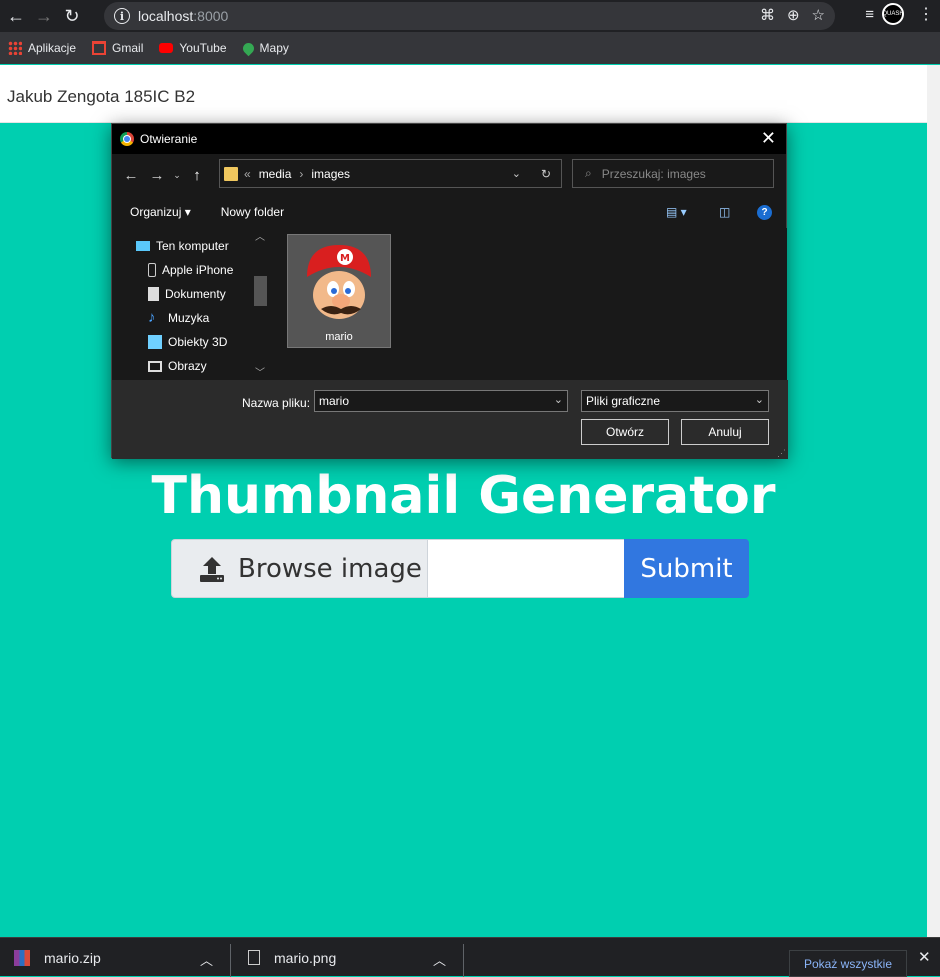  Describe the element at coordinates (725, 432) in the screenshot. I see `cancel-button: Anuluj` at that location.